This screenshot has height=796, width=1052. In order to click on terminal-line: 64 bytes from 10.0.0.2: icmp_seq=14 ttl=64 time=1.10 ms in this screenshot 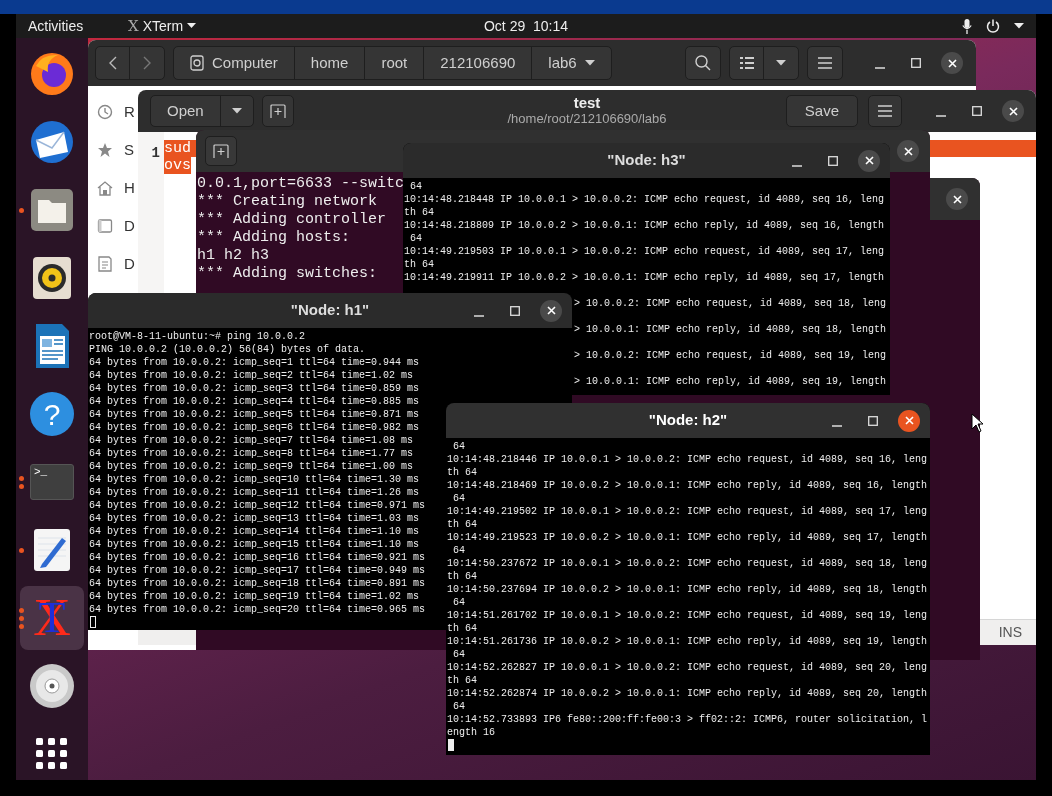, I will do `click(254, 531)`.